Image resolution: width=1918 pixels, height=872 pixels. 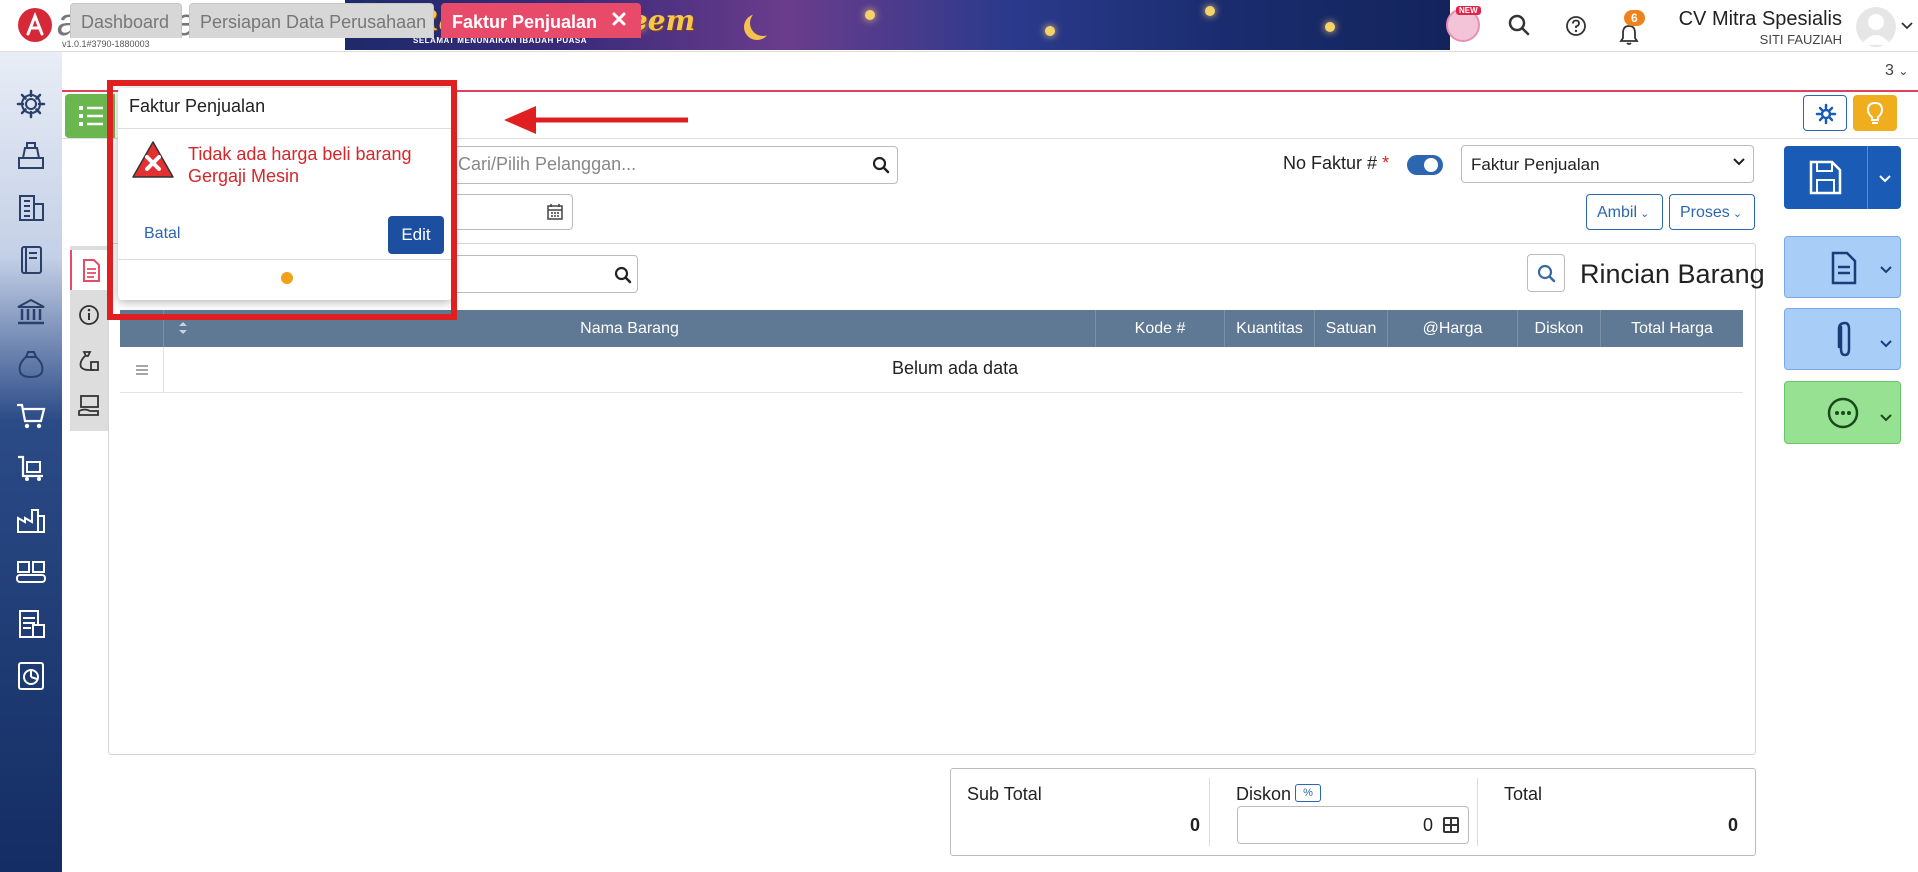 What do you see at coordinates (1842, 267) in the screenshot?
I see `document-menu-button` at bounding box center [1842, 267].